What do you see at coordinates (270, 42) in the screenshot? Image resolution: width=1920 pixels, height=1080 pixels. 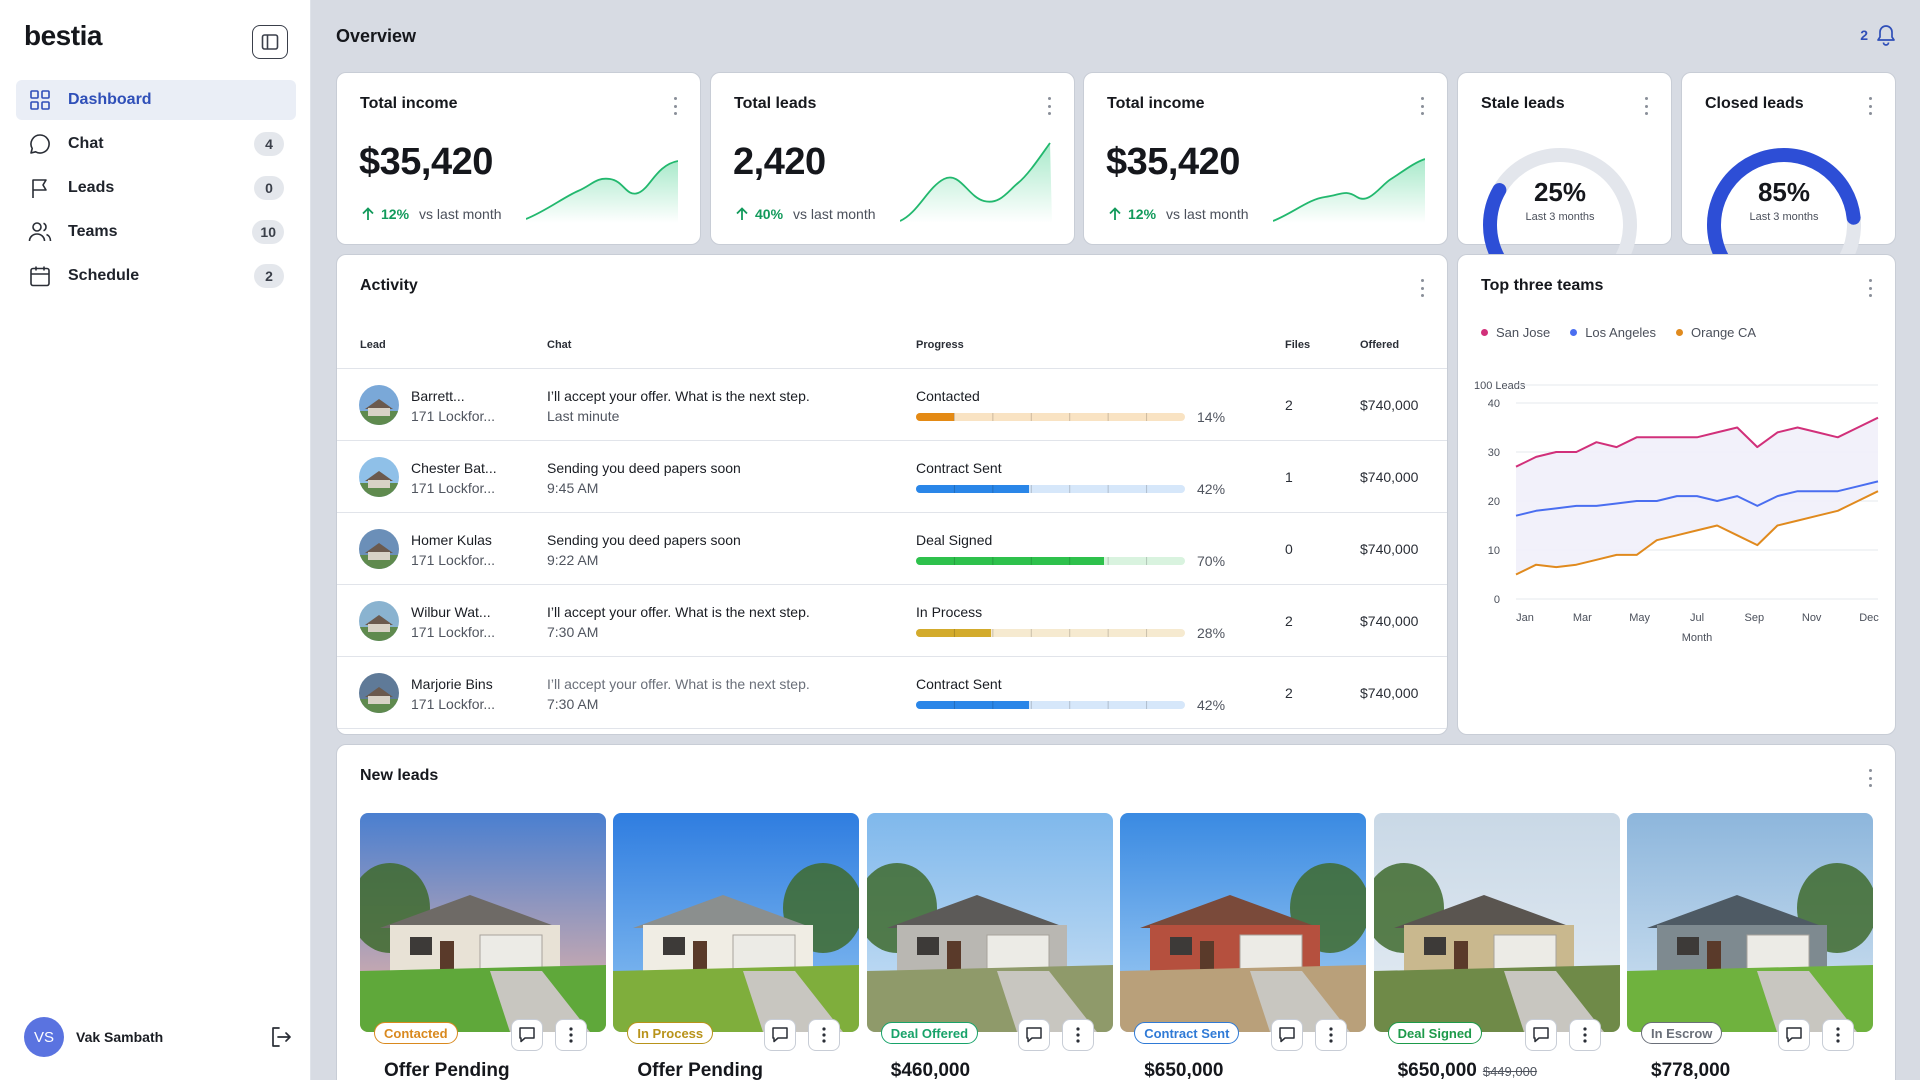 I see `collapse-sidebar-button` at bounding box center [270, 42].